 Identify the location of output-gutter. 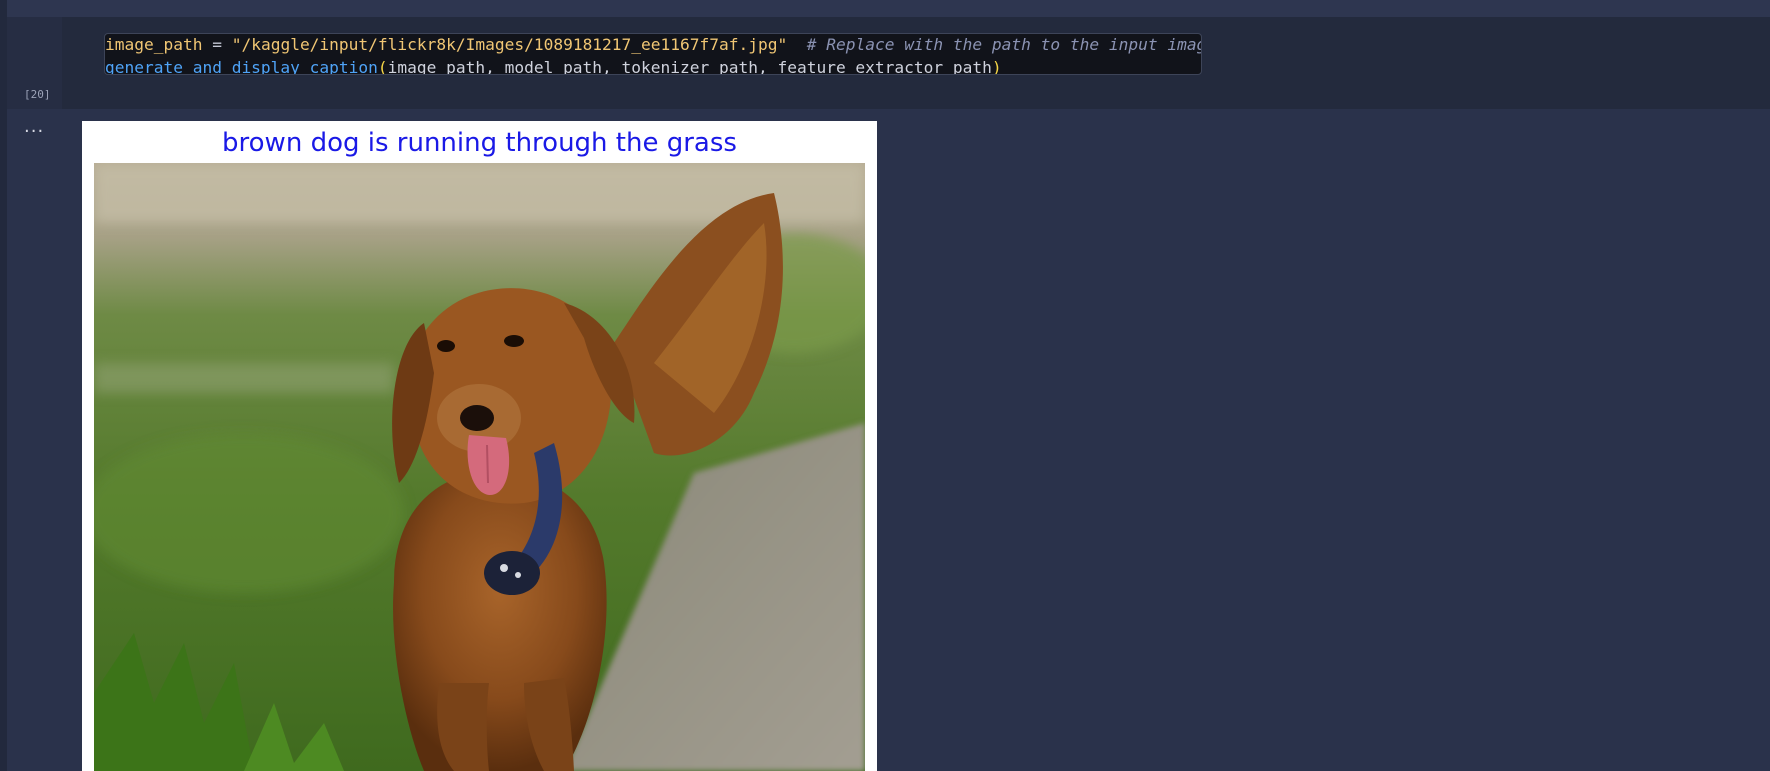
(34, 440).